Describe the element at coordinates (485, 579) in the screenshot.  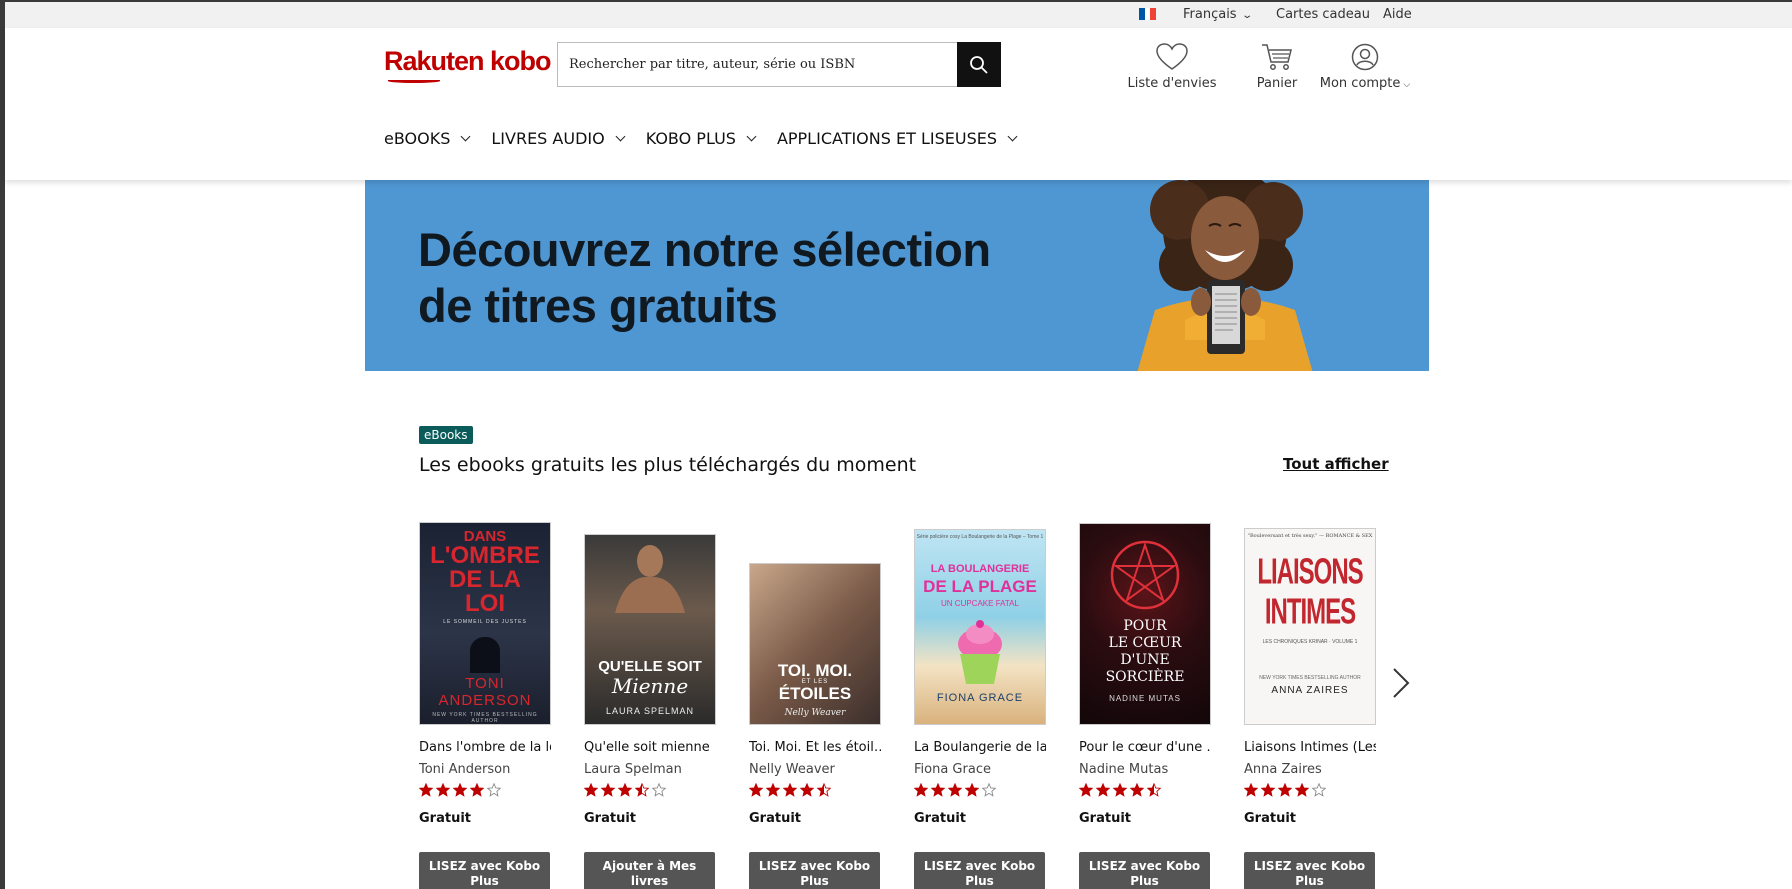
I see `cover-title: DE LA` at that location.